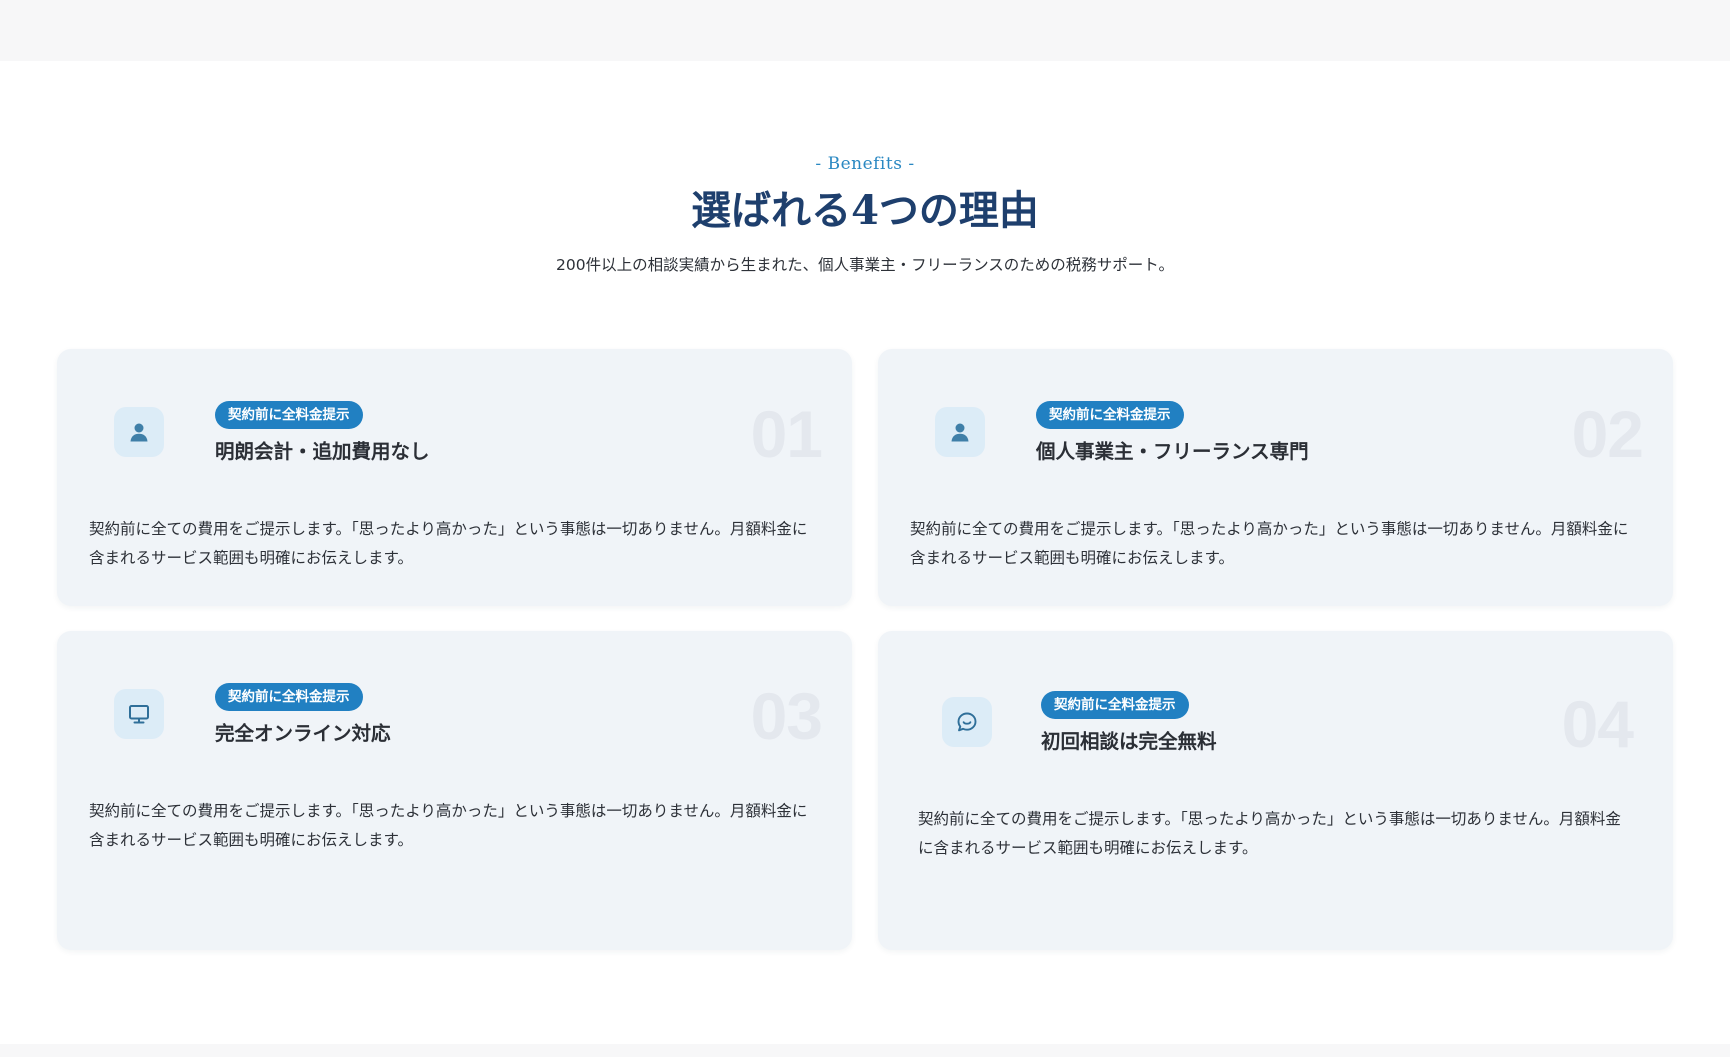 This screenshot has height=1057, width=1730. What do you see at coordinates (139, 714) in the screenshot?
I see `monitor-icon` at bounding box center [139, 714].